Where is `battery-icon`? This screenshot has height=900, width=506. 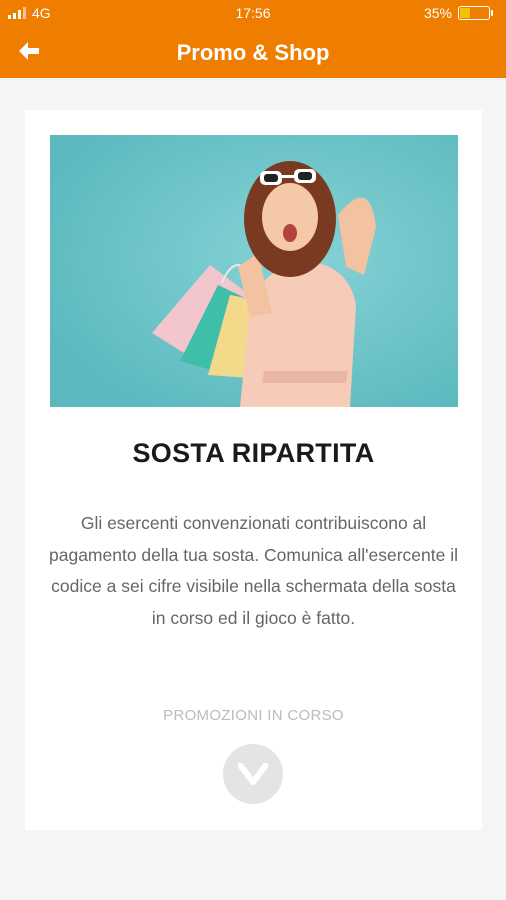
battery-icon is located at coordinates (475, 13).